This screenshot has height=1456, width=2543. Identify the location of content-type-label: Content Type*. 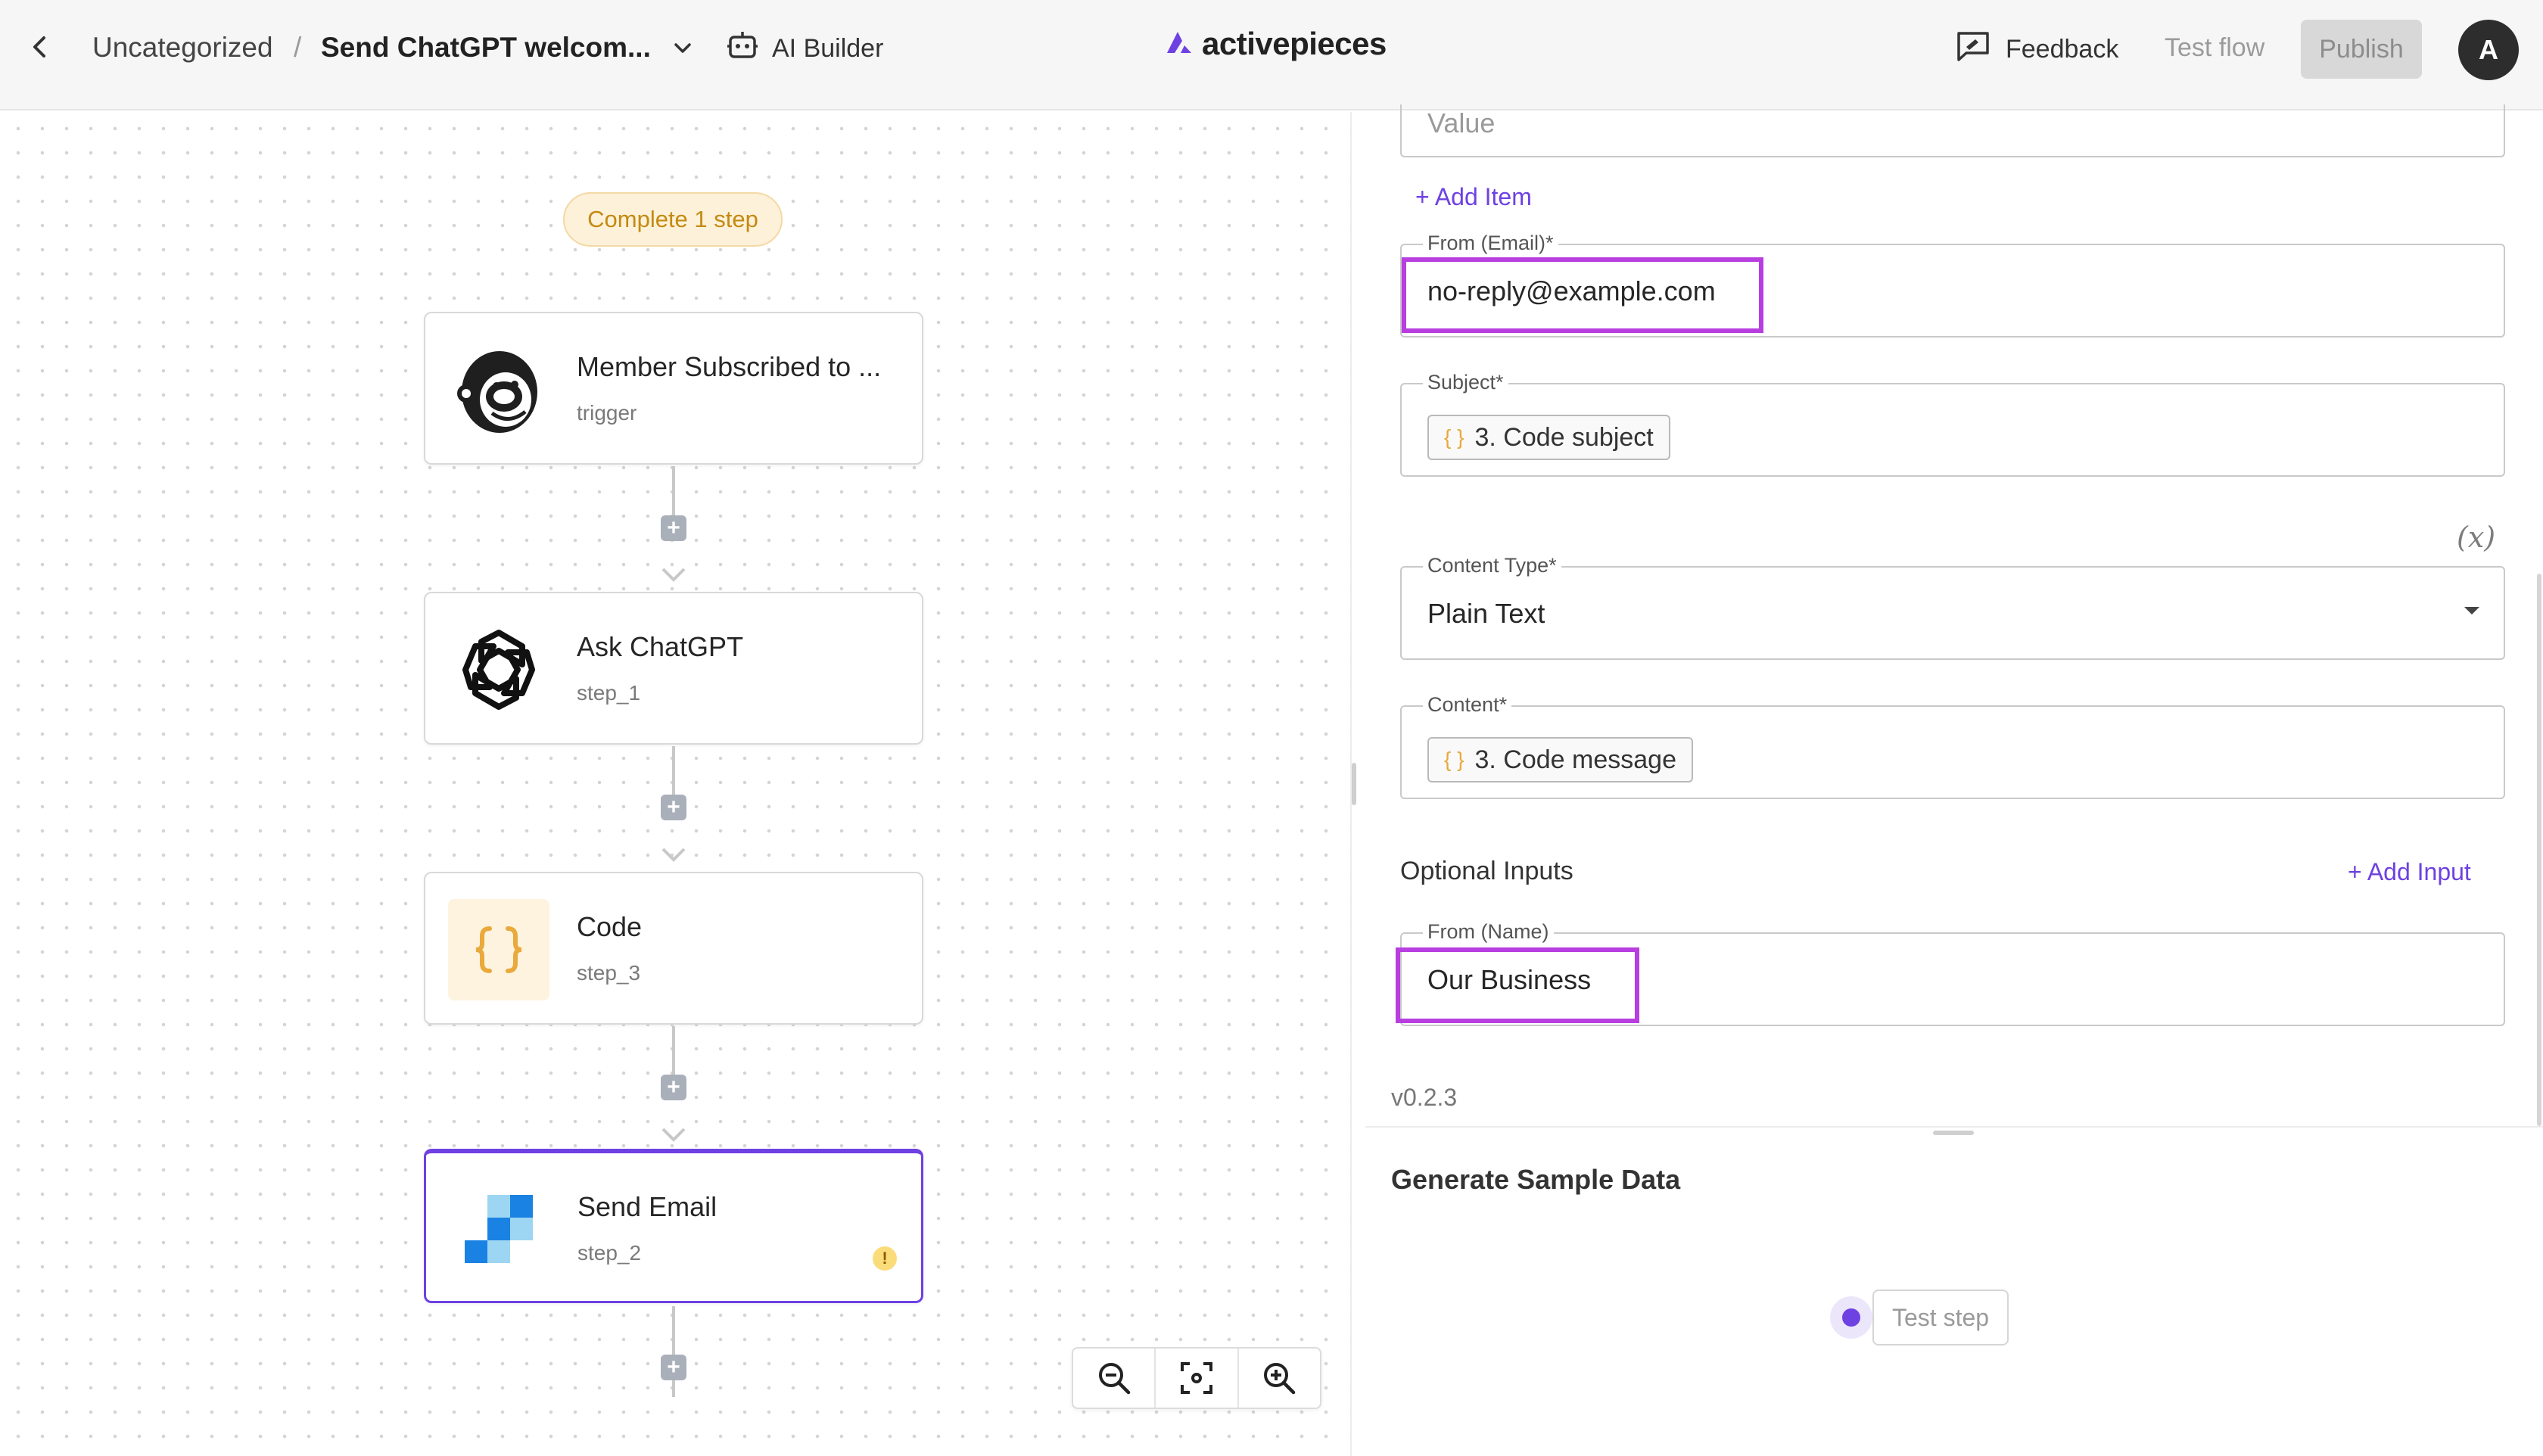
(1492, 565).